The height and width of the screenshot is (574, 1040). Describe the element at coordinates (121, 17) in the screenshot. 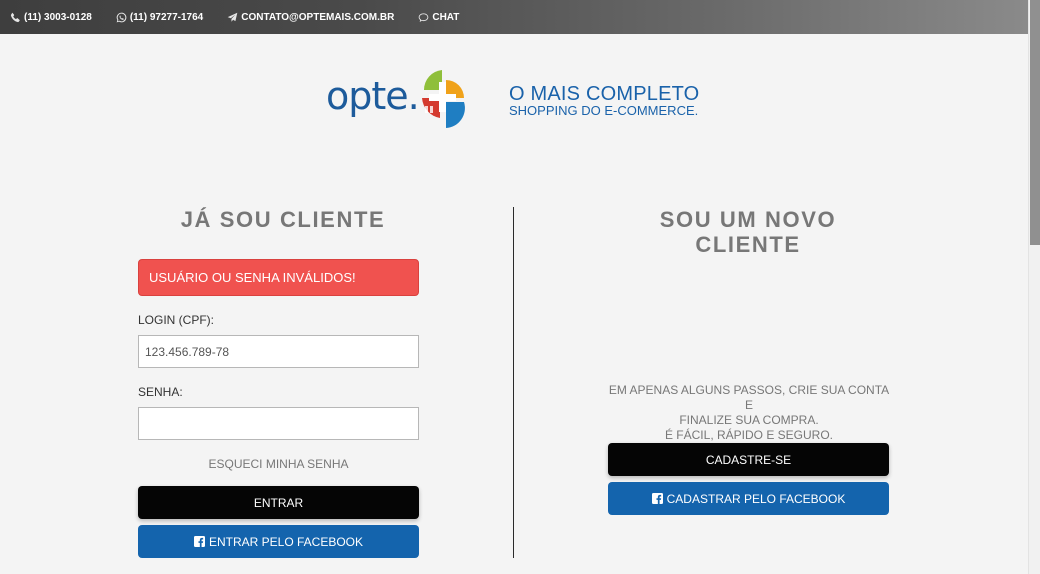

I see `whatsapp-icon` at that location.